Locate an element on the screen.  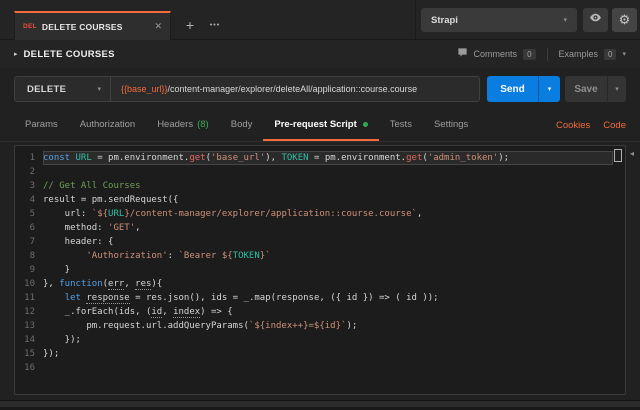
code-line: 14 }); is located at coordinates (320, 340).